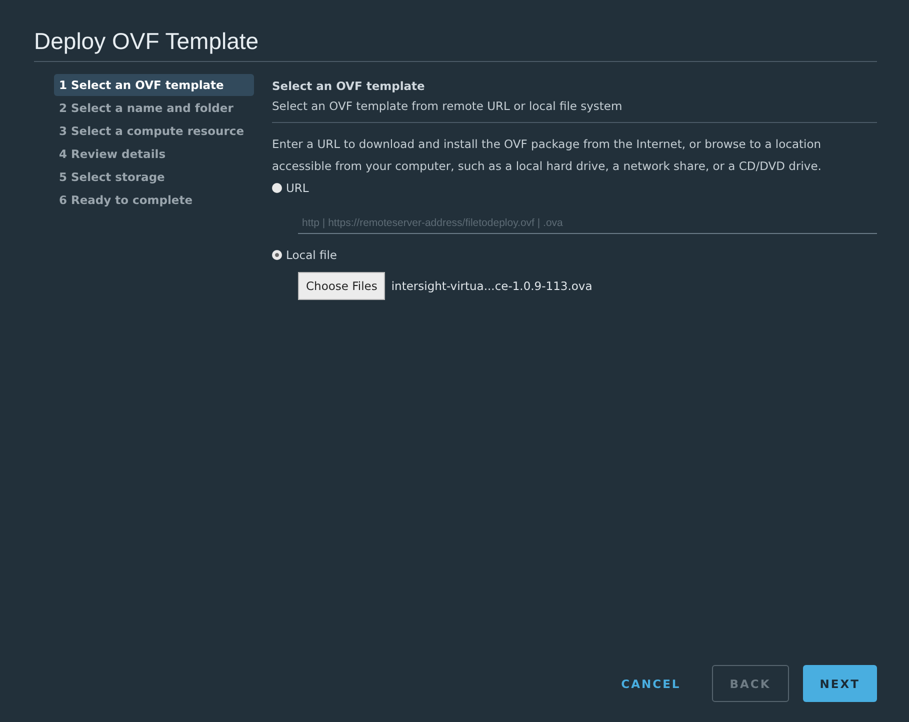 This screenshot has width=909, height=722. Describe the element at coordinates (311, 255) in the screenshot. I see `radio-label: Local file` at that location.